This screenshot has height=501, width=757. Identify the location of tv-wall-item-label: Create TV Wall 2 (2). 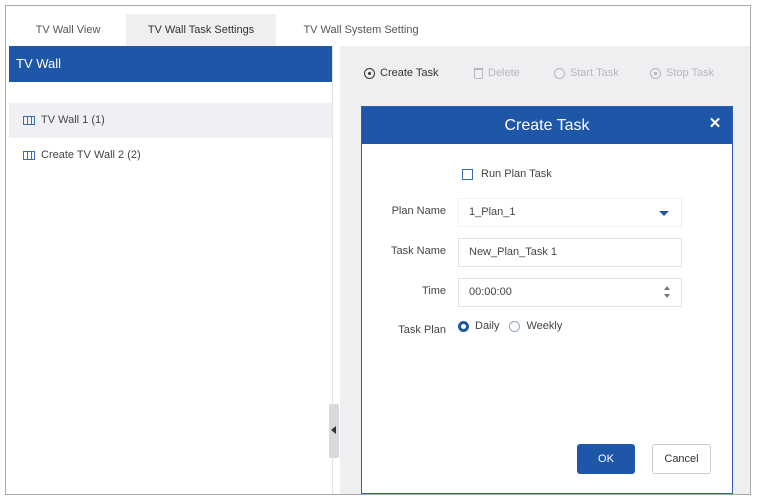
(91, 155).